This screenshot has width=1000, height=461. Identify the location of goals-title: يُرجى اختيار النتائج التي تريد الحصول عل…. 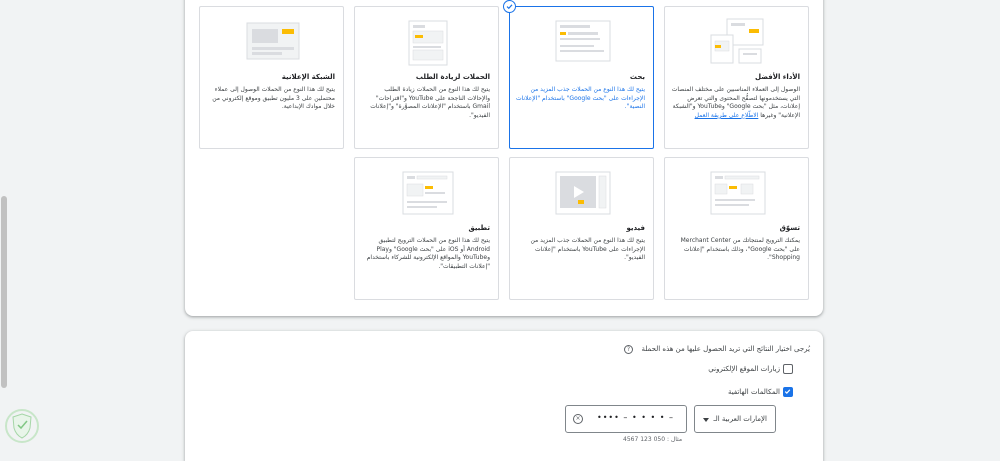
(725, 349).